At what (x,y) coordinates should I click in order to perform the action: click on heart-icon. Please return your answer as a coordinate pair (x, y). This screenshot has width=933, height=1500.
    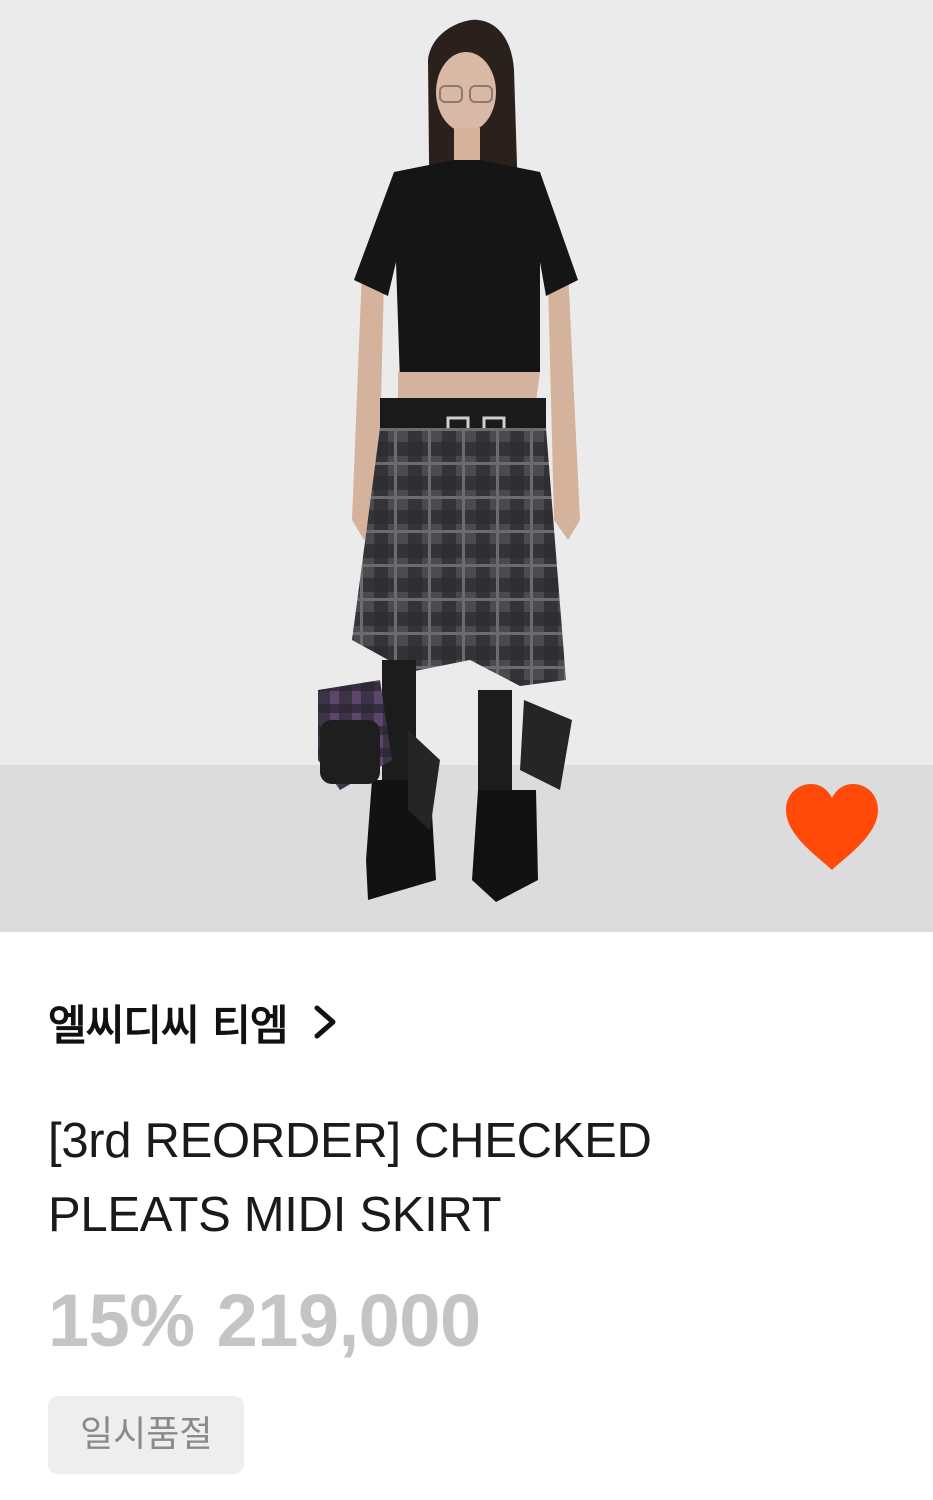
    Looking at the image, I should click on (832, 827).